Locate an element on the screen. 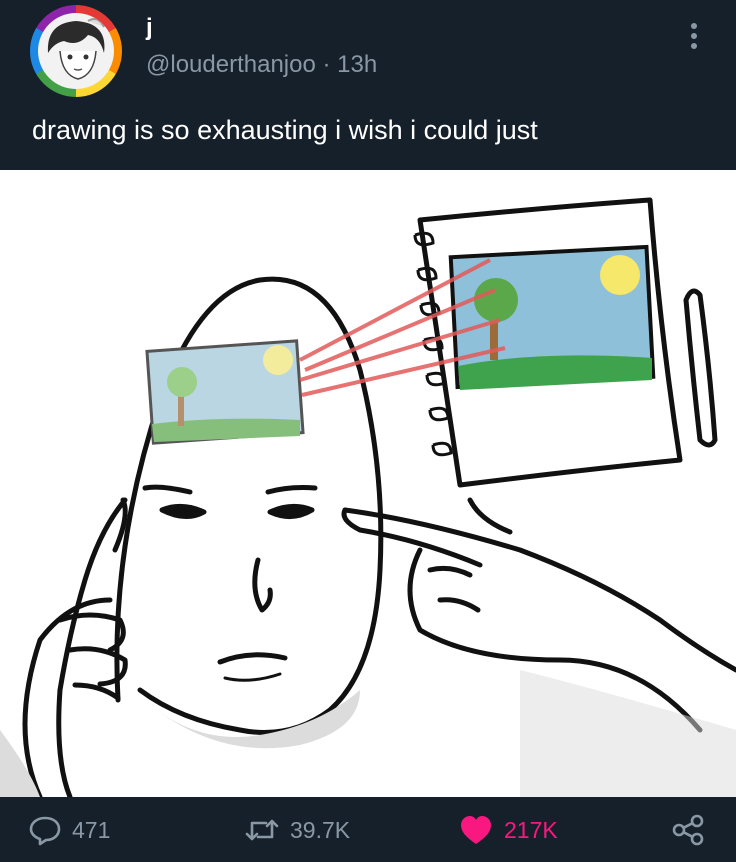 This screenshot has width=736, height=862. retweet-count: 39.7K is located at coordinates (320, 829).